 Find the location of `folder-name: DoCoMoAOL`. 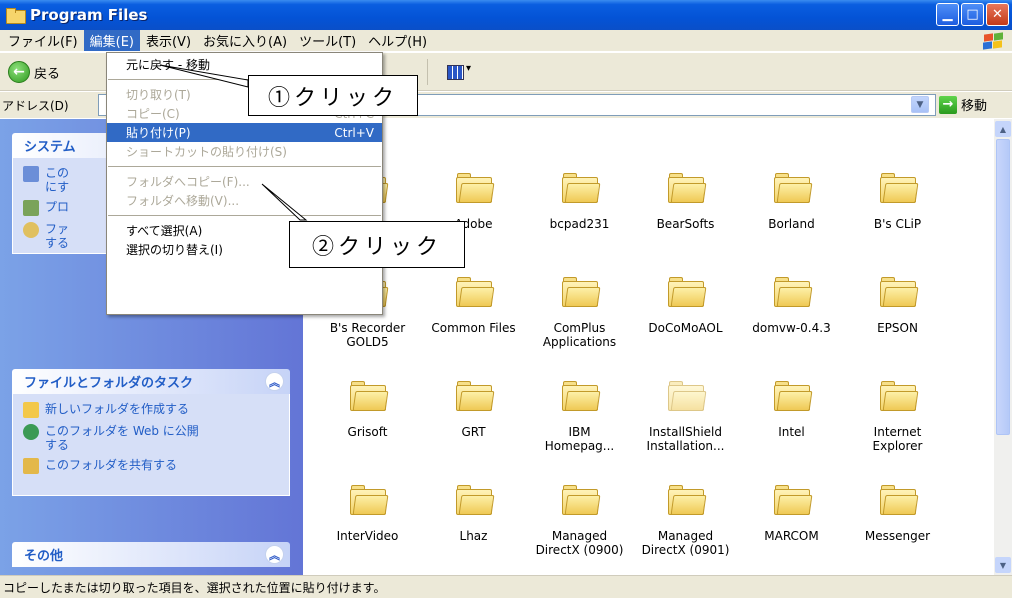

folder-name: DoCoMoAOL is located at coordinates (685, 328).